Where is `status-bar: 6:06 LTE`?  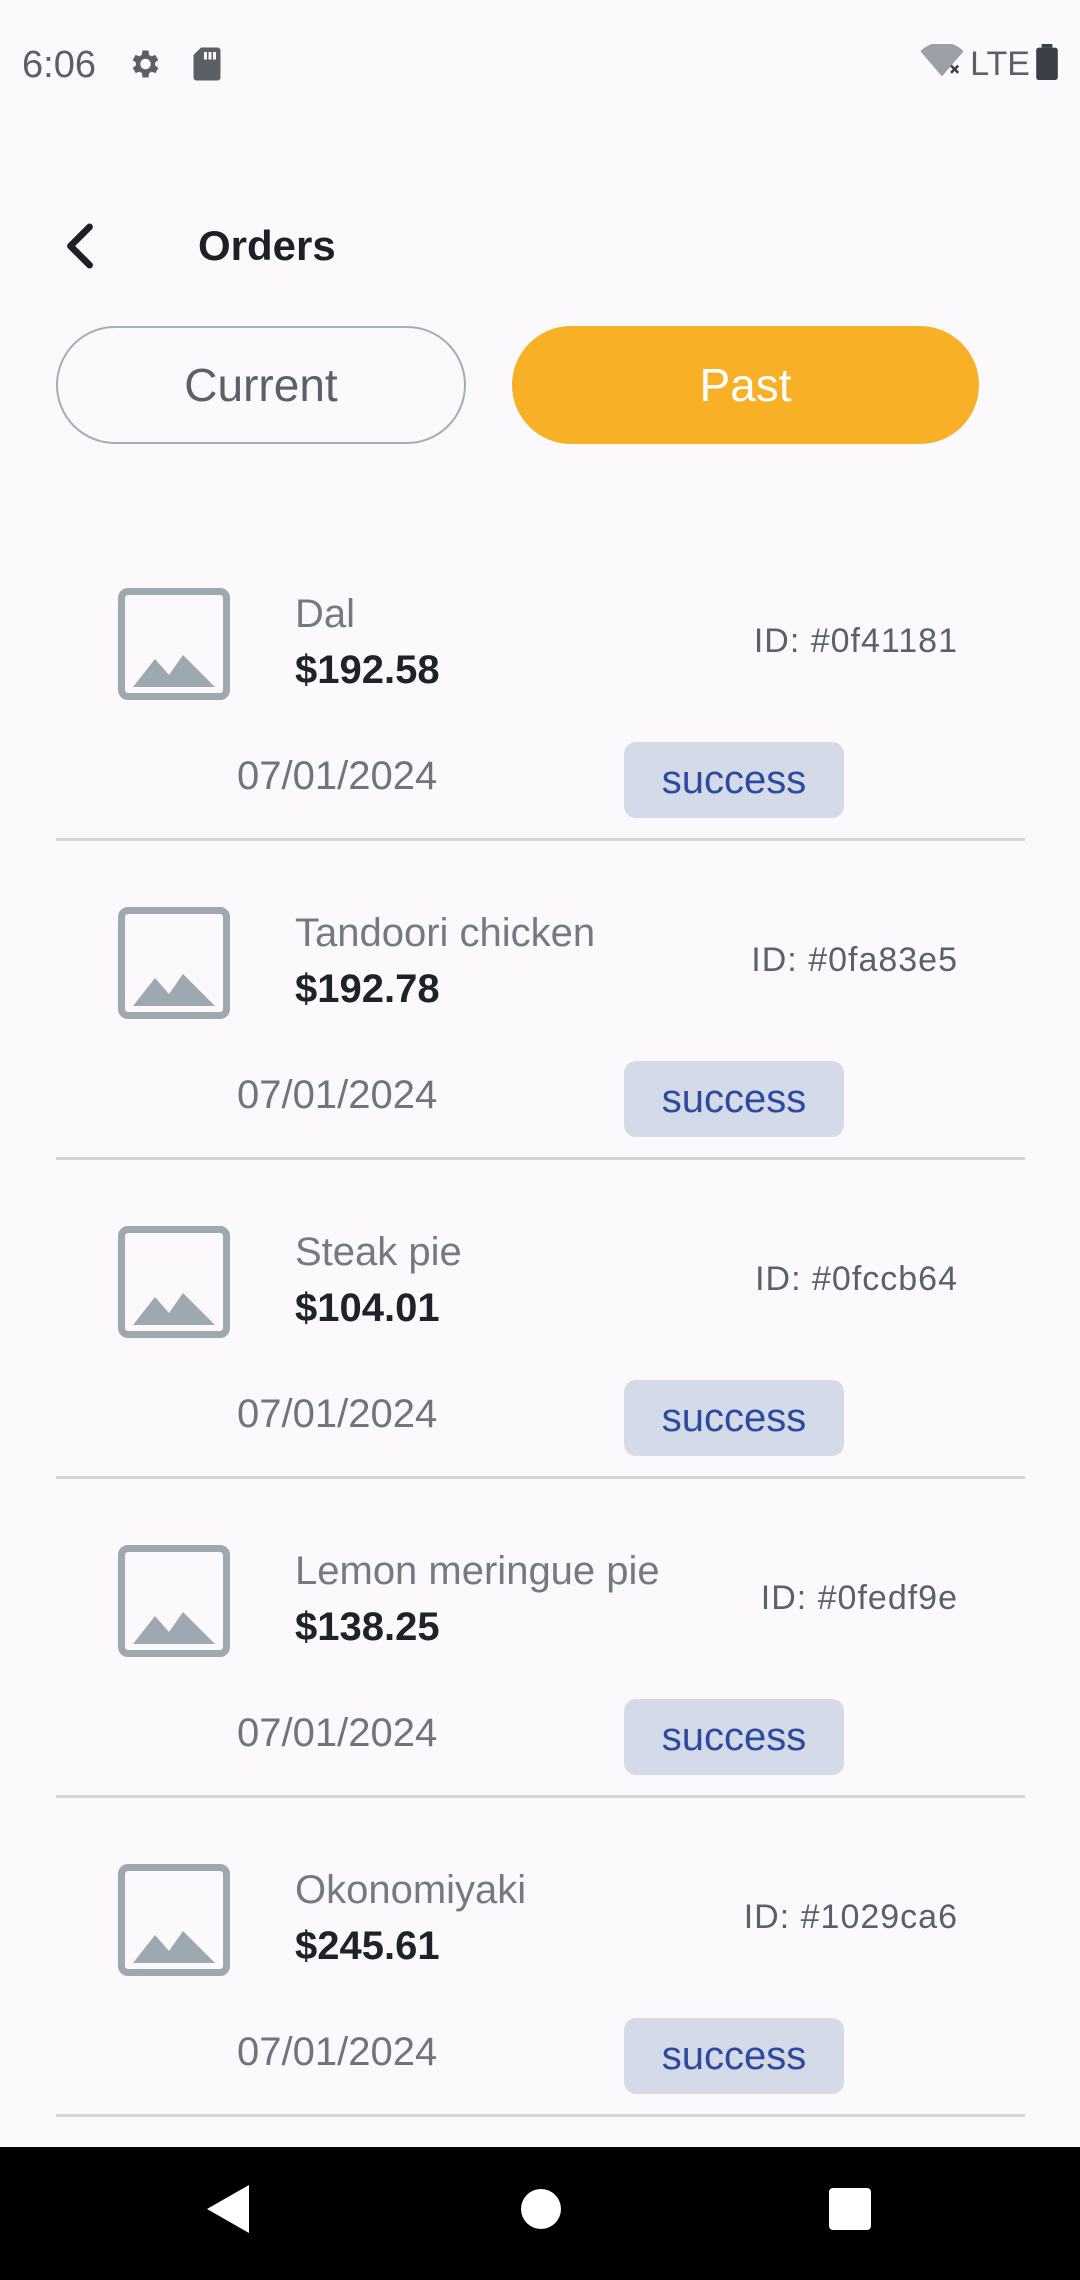 status-bar: 6:06 LTE is located at coordinates (540, 65).